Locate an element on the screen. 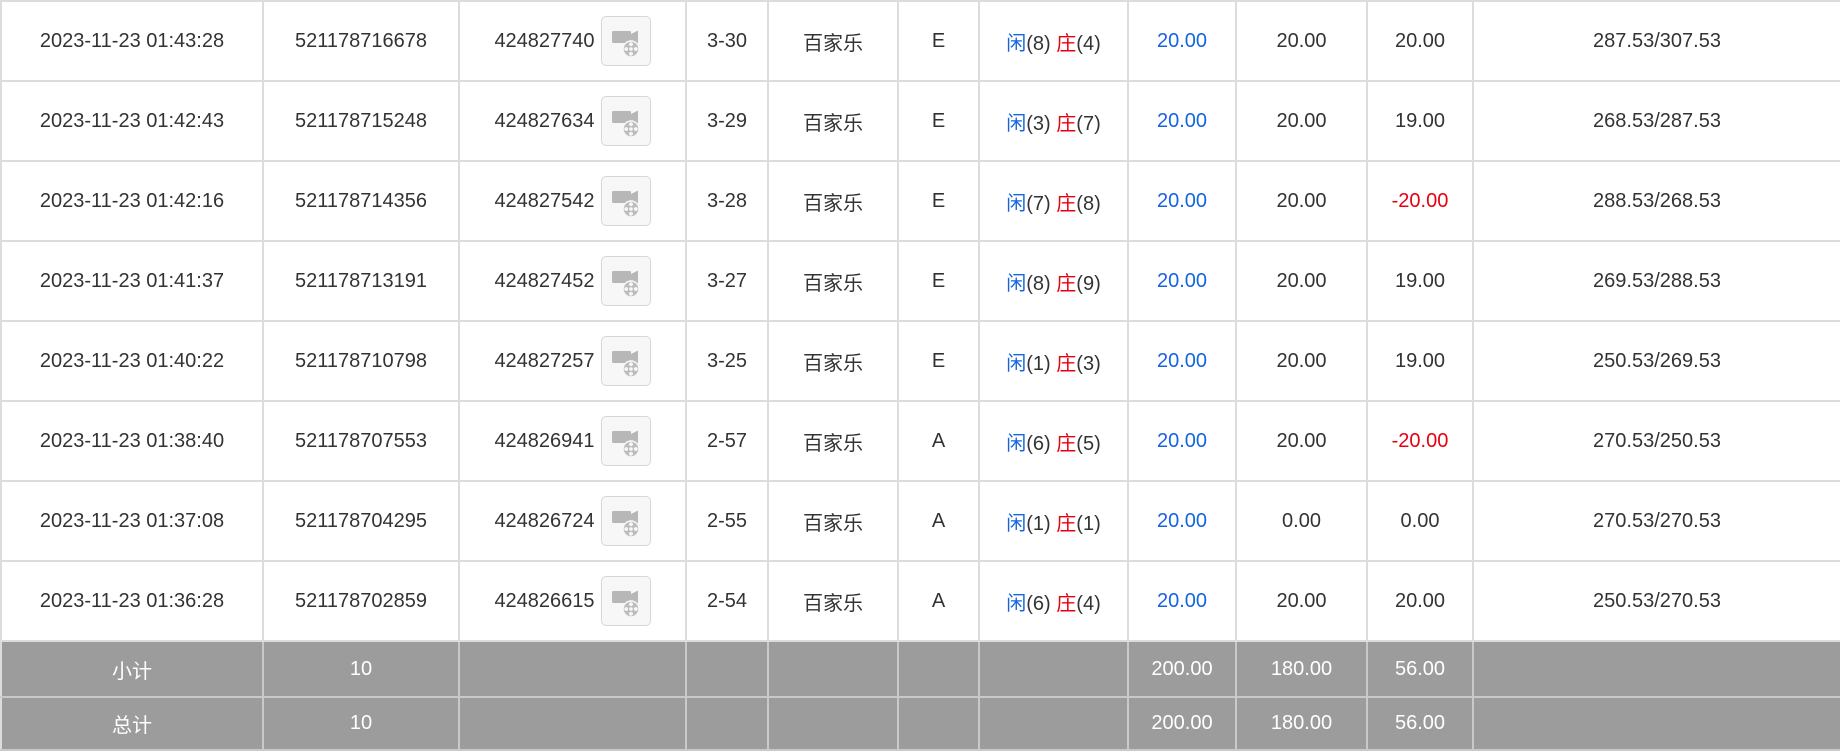 The width and height of the screenshot is (1840, 751). balance-cell: 287.53/307.53 is located at coordinates (1656, 41).